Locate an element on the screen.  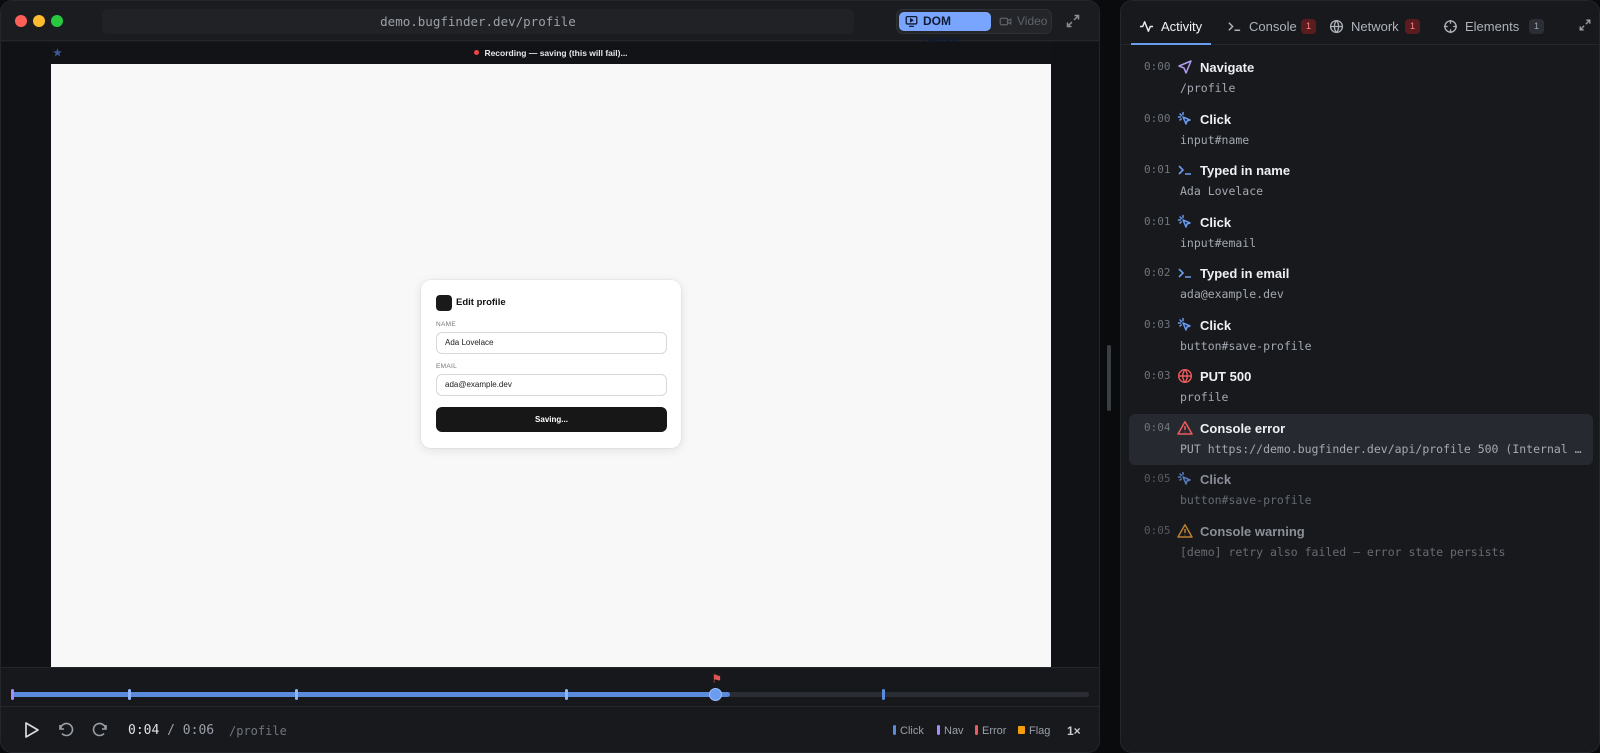
timeline-progress is located at coordinates (371, 694).